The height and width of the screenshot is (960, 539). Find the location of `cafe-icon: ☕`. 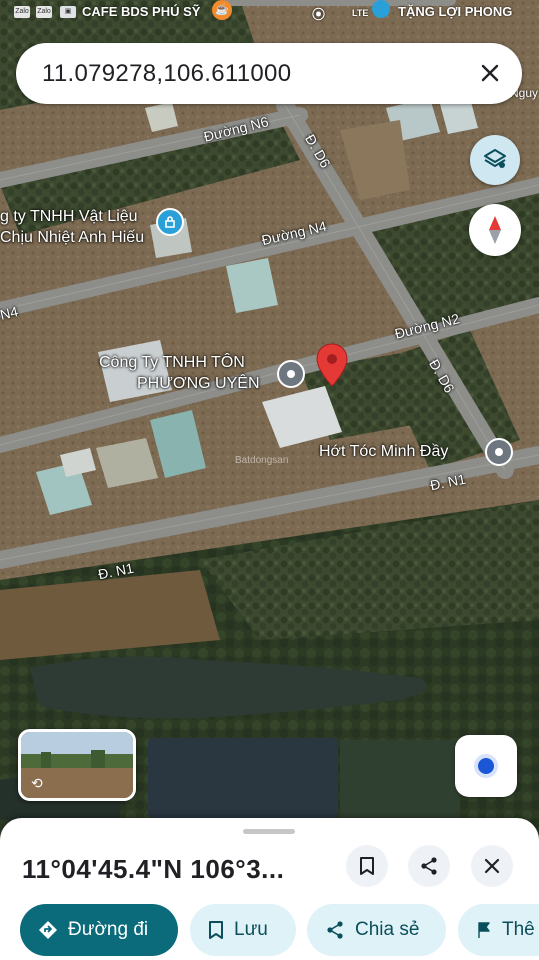

cafe-icon: ☕ is located at coordinates (222, 10).